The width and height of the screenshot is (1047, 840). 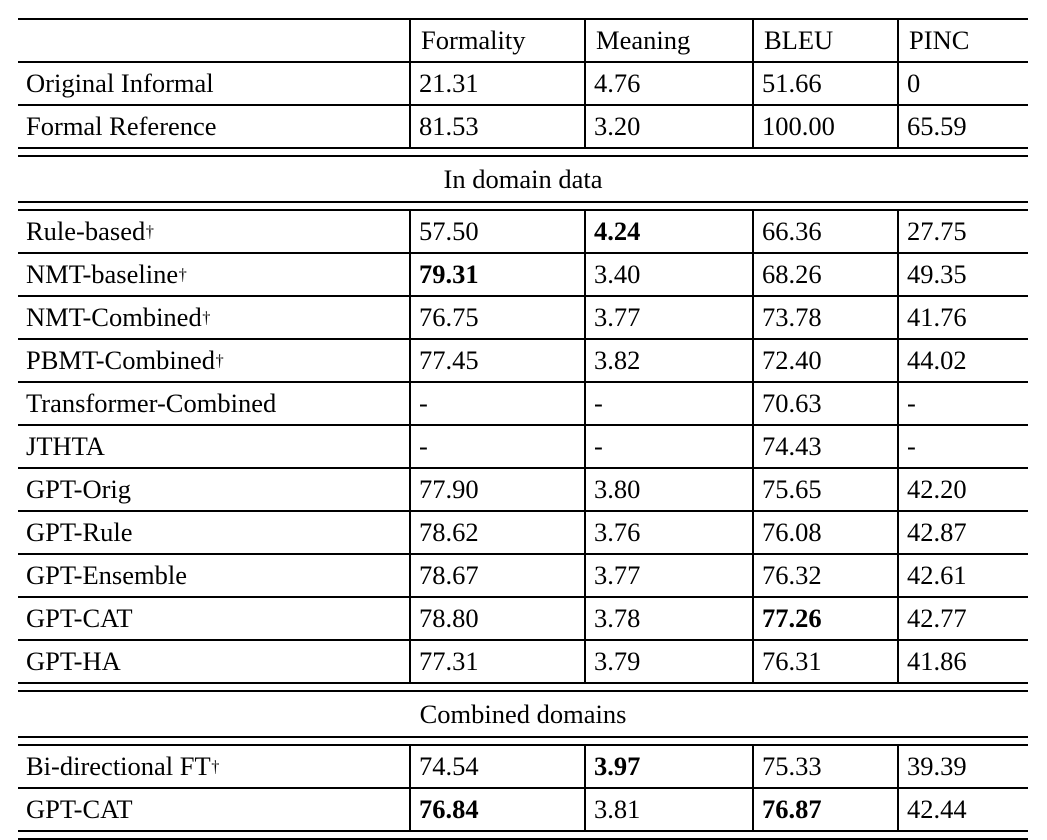 I want to click on pinc-value: 42.87, so click(x=937, y=532).